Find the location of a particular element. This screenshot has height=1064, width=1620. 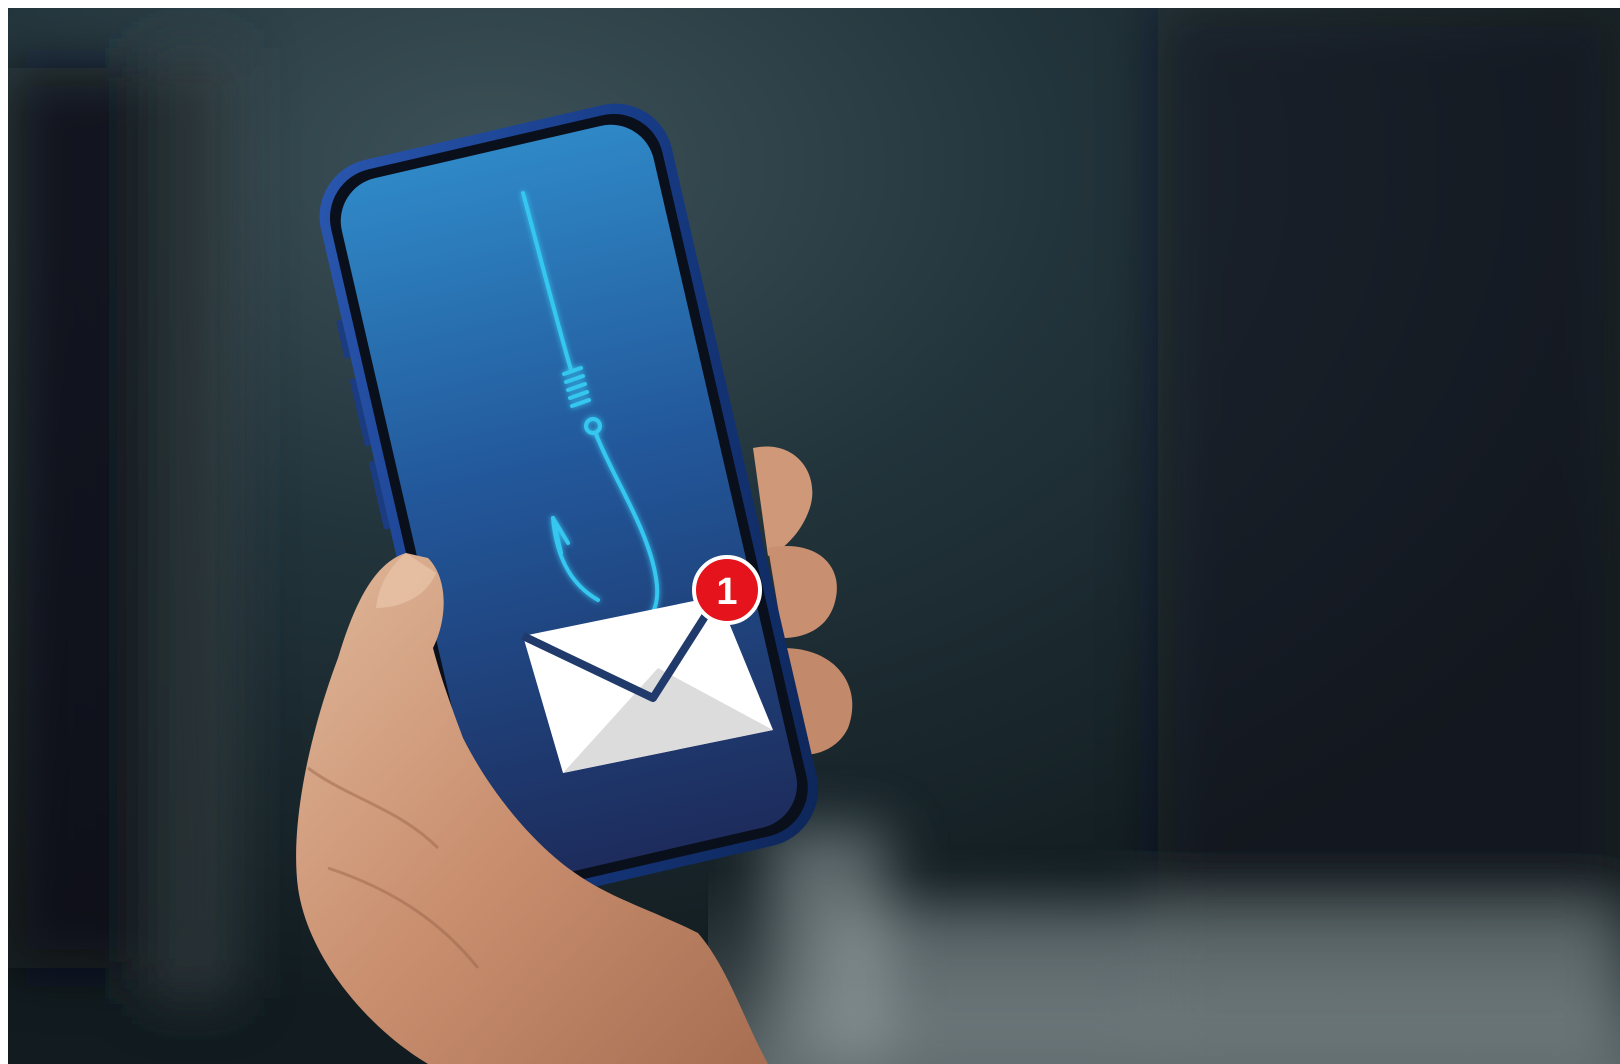

notification-badge-icon: 1 is located at coordinates (727, 590).